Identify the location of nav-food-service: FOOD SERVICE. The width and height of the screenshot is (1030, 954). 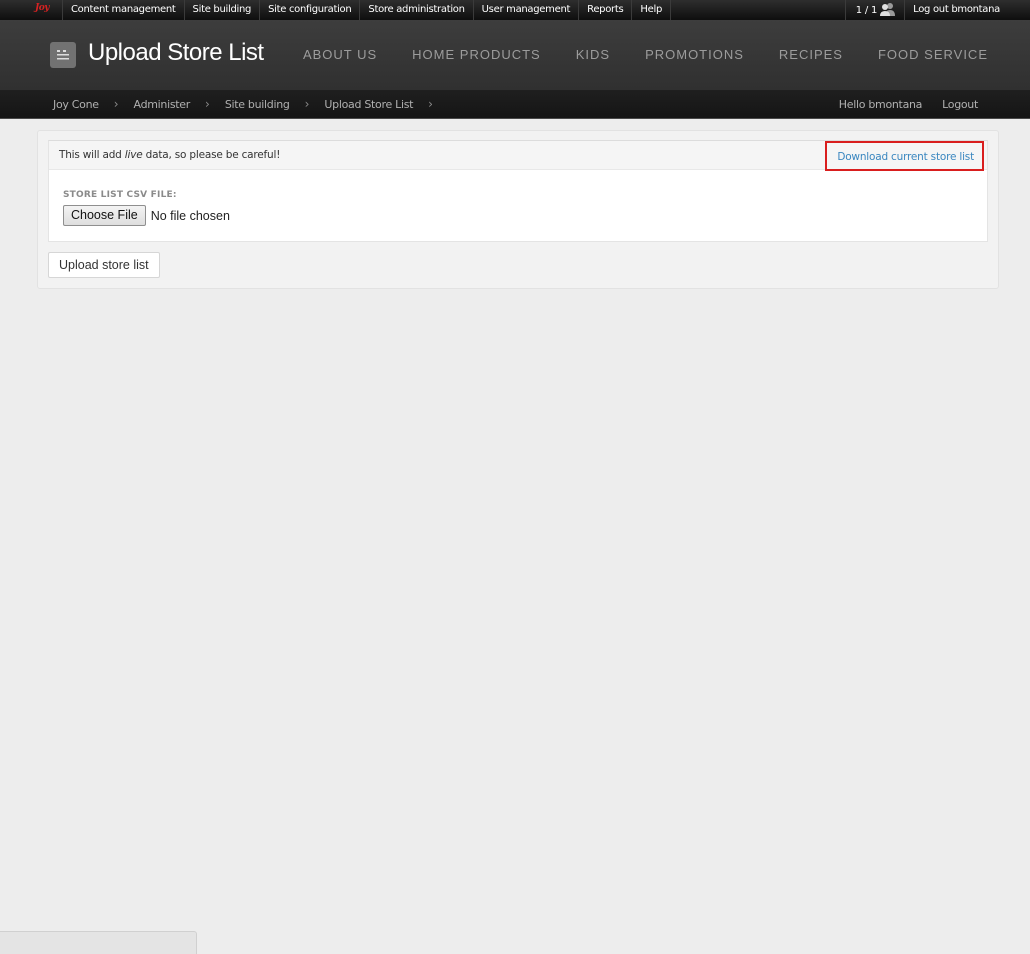
(933, 54).